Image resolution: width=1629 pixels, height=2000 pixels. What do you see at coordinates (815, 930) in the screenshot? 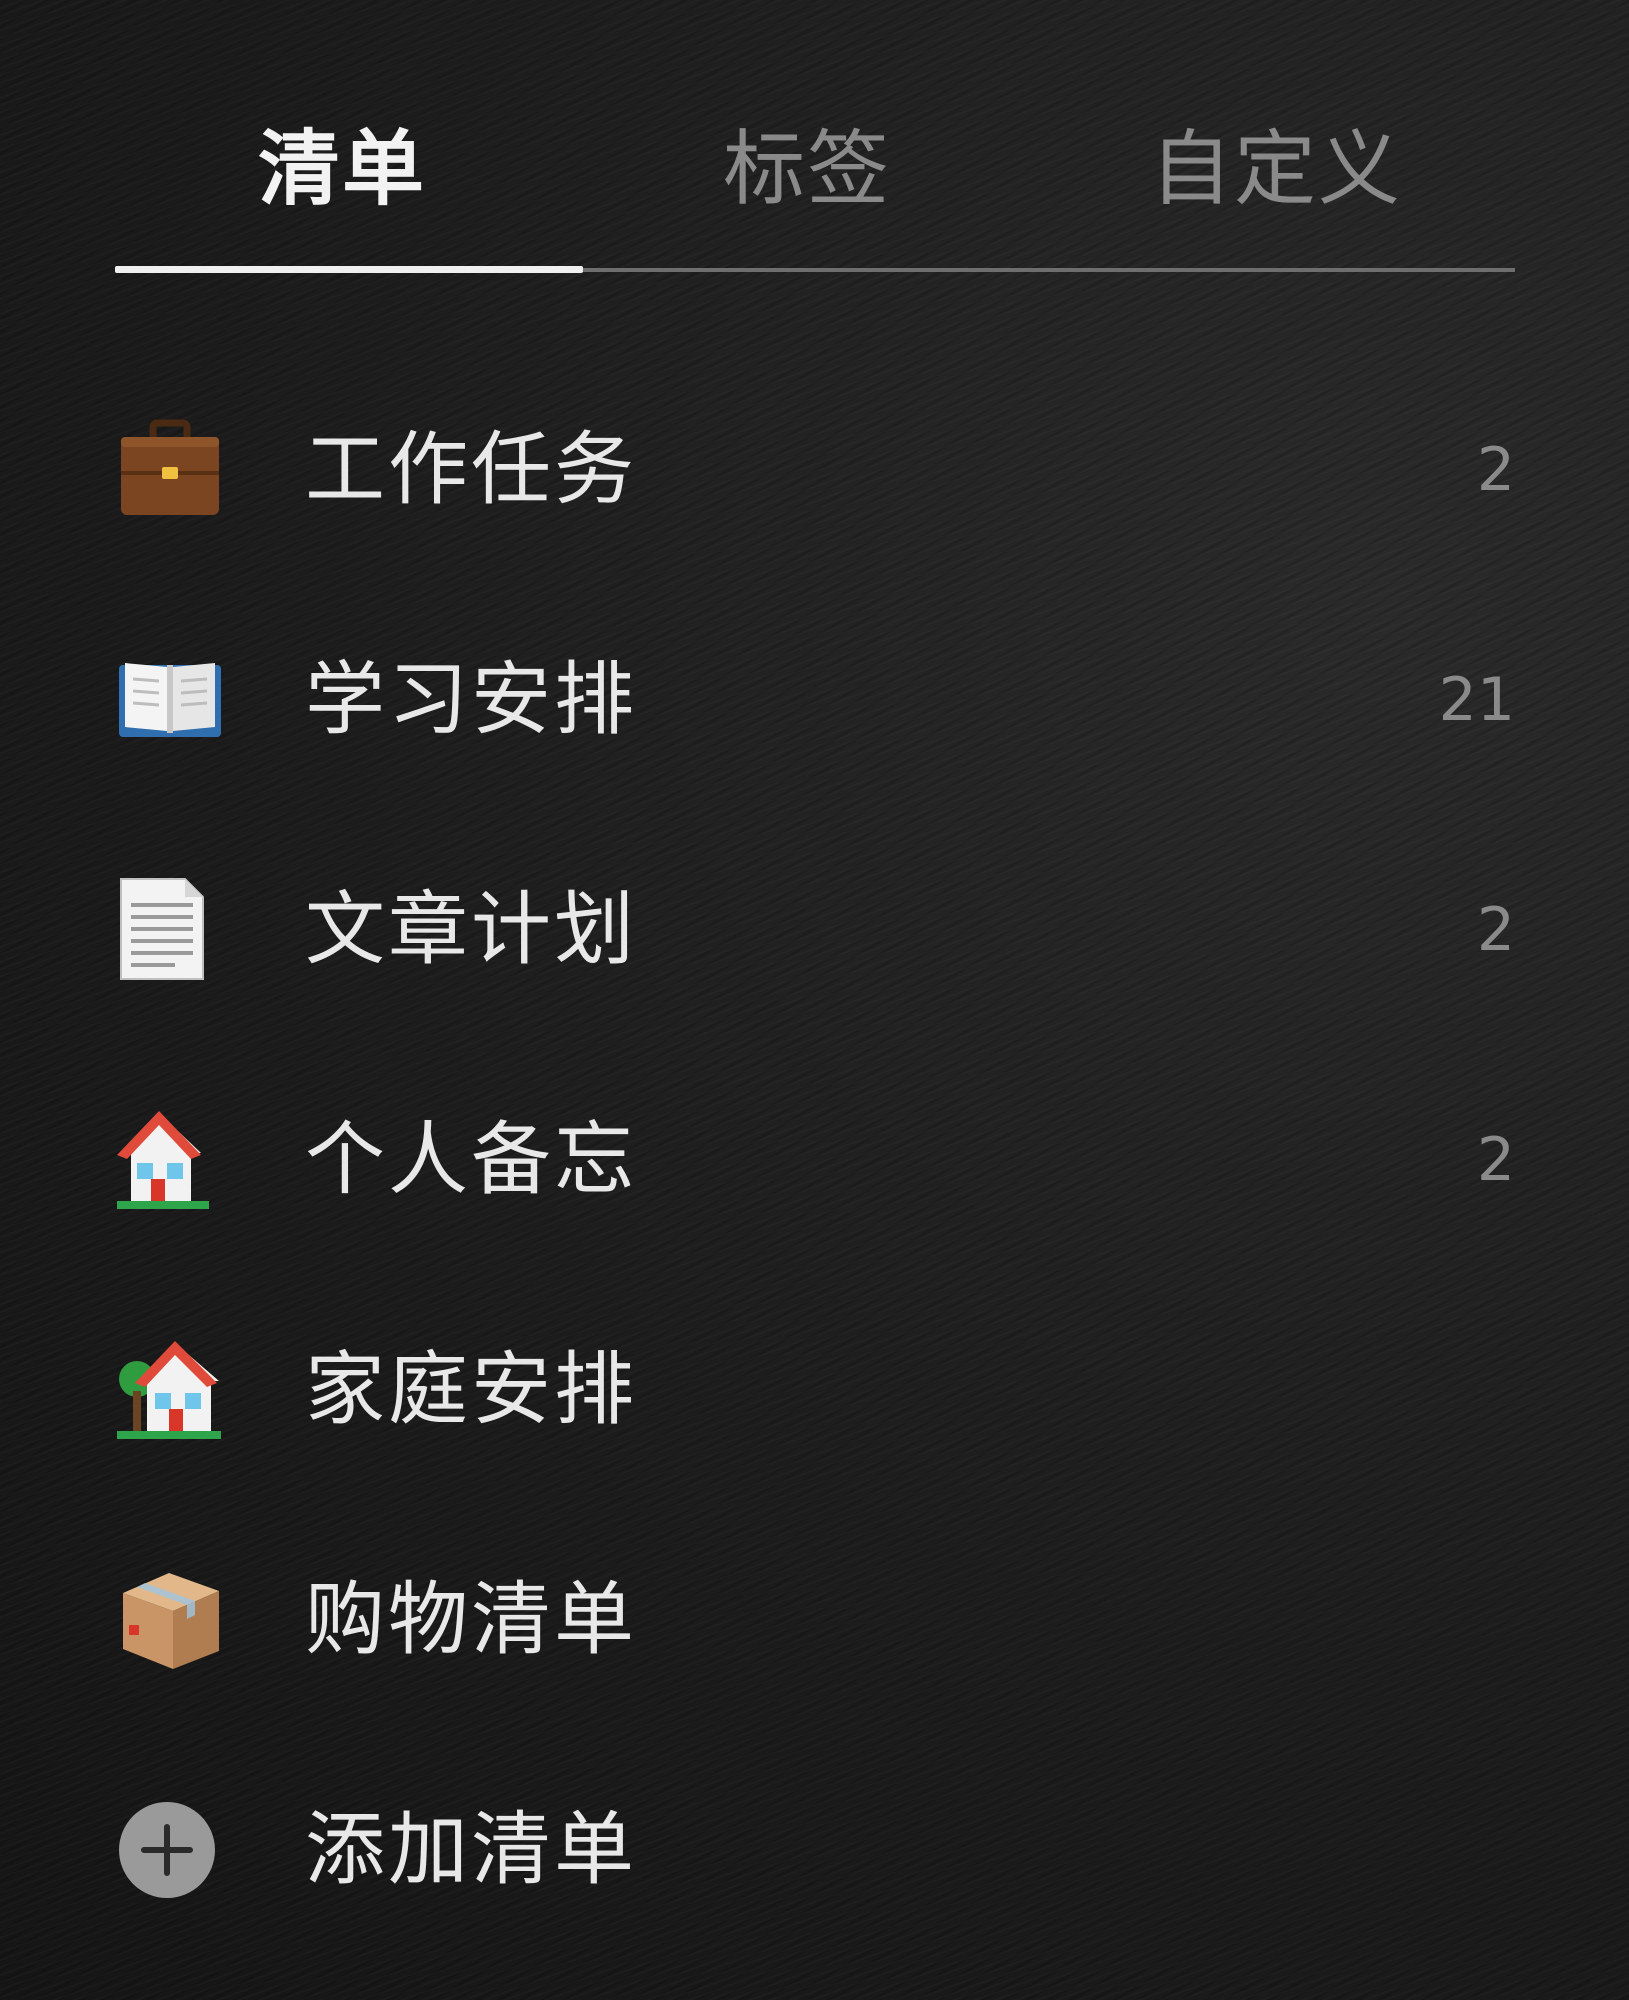
I see `list-item-article-plan: 文章计划 2` at bounding box center [815, 930].